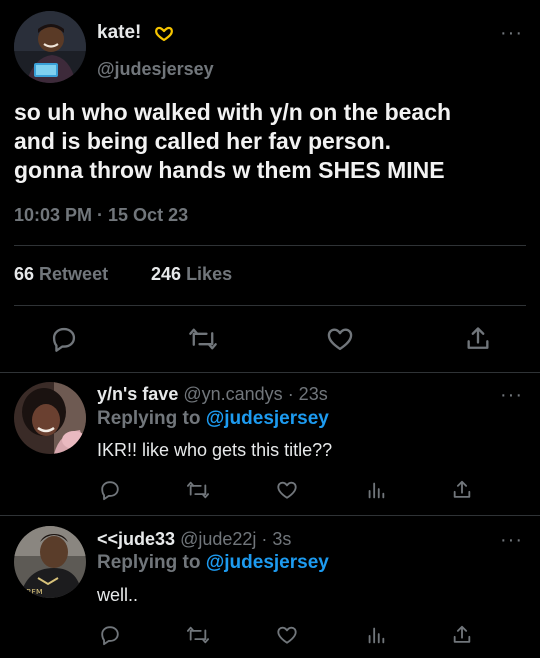 This screenshot has height=658, width=540. What do you see at coordinates (118, 595) in the screenshot?
I see `reply-text: well..` at bounding box center [118, 595].